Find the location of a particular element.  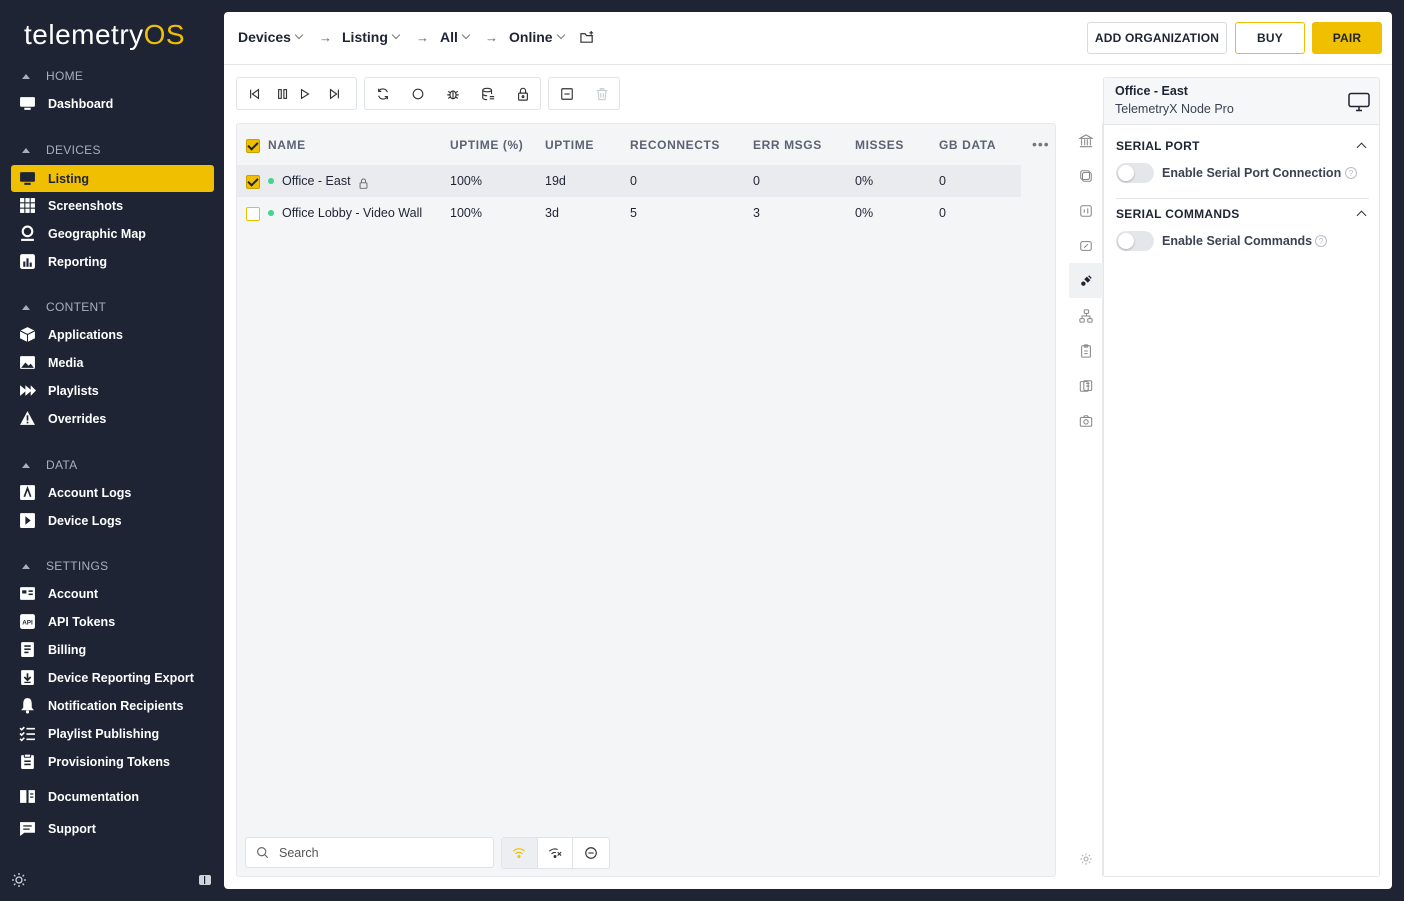

section-content: CONTENT is located at coordinates (63, 307).